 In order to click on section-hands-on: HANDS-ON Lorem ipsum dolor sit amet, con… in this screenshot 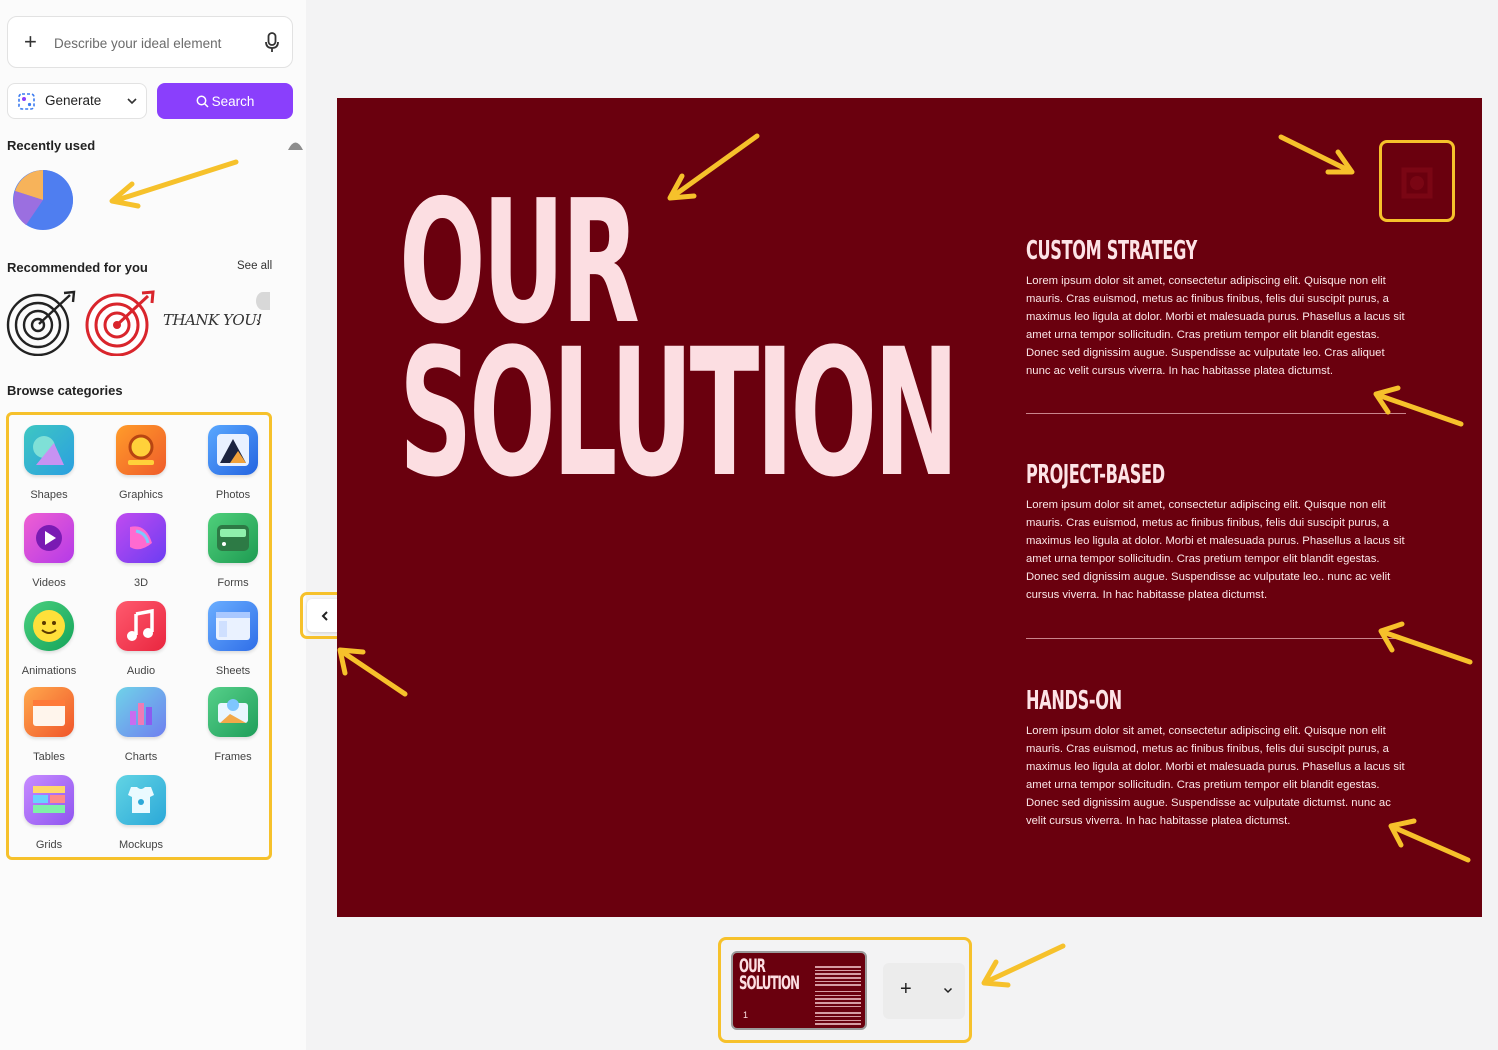, I will do `click(1218, 758)`.